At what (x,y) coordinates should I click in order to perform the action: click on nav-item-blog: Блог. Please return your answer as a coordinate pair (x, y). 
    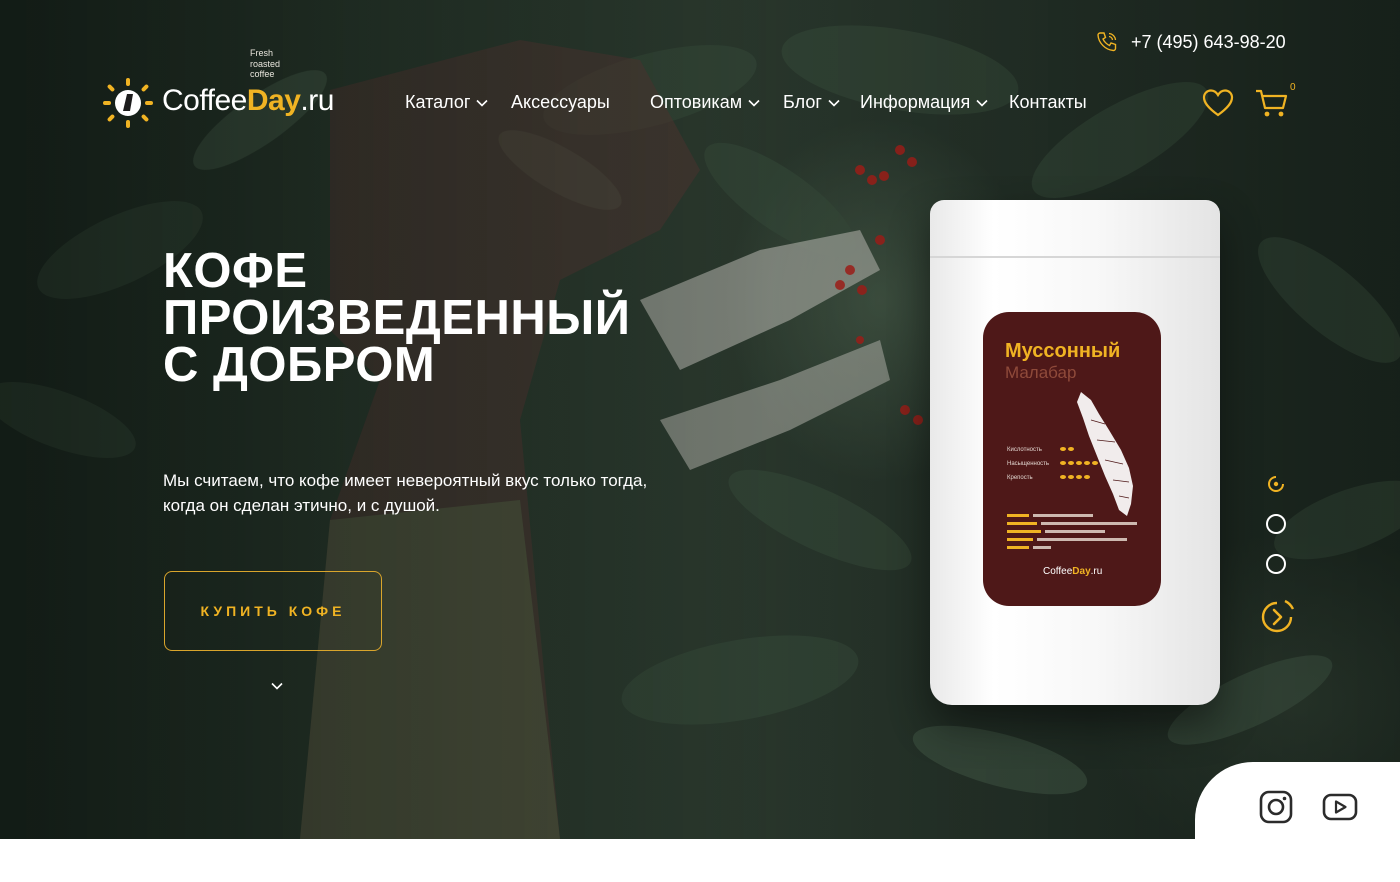
    Looking at the image, I should click on (811, 102).